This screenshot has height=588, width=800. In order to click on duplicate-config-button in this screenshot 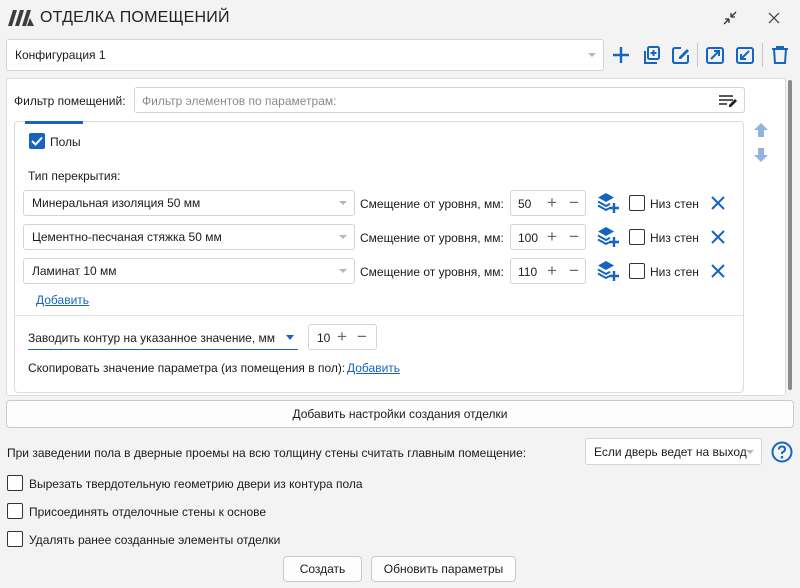, I will do `click(651, 55)`.